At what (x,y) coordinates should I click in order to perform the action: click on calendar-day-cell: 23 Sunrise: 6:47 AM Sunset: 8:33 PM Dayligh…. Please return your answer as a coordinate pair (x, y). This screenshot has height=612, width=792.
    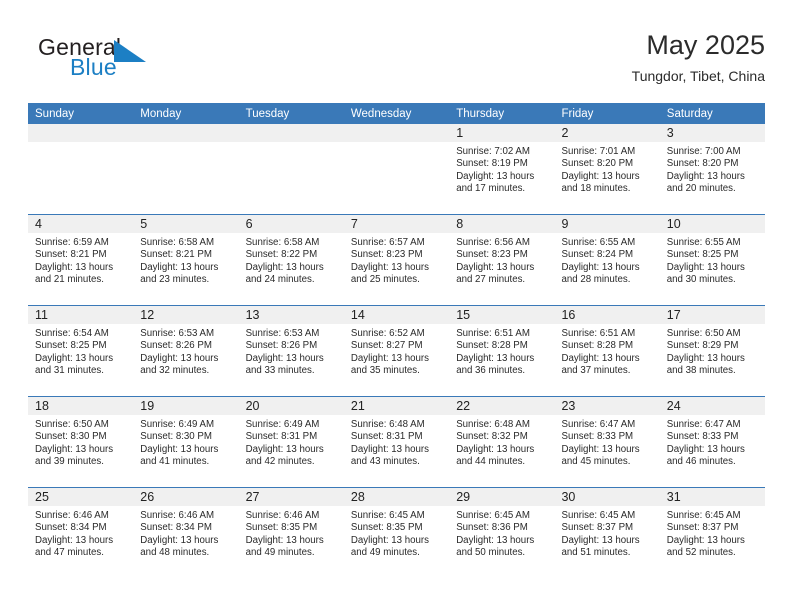
    Looking at the image, I should click on (607, 442).